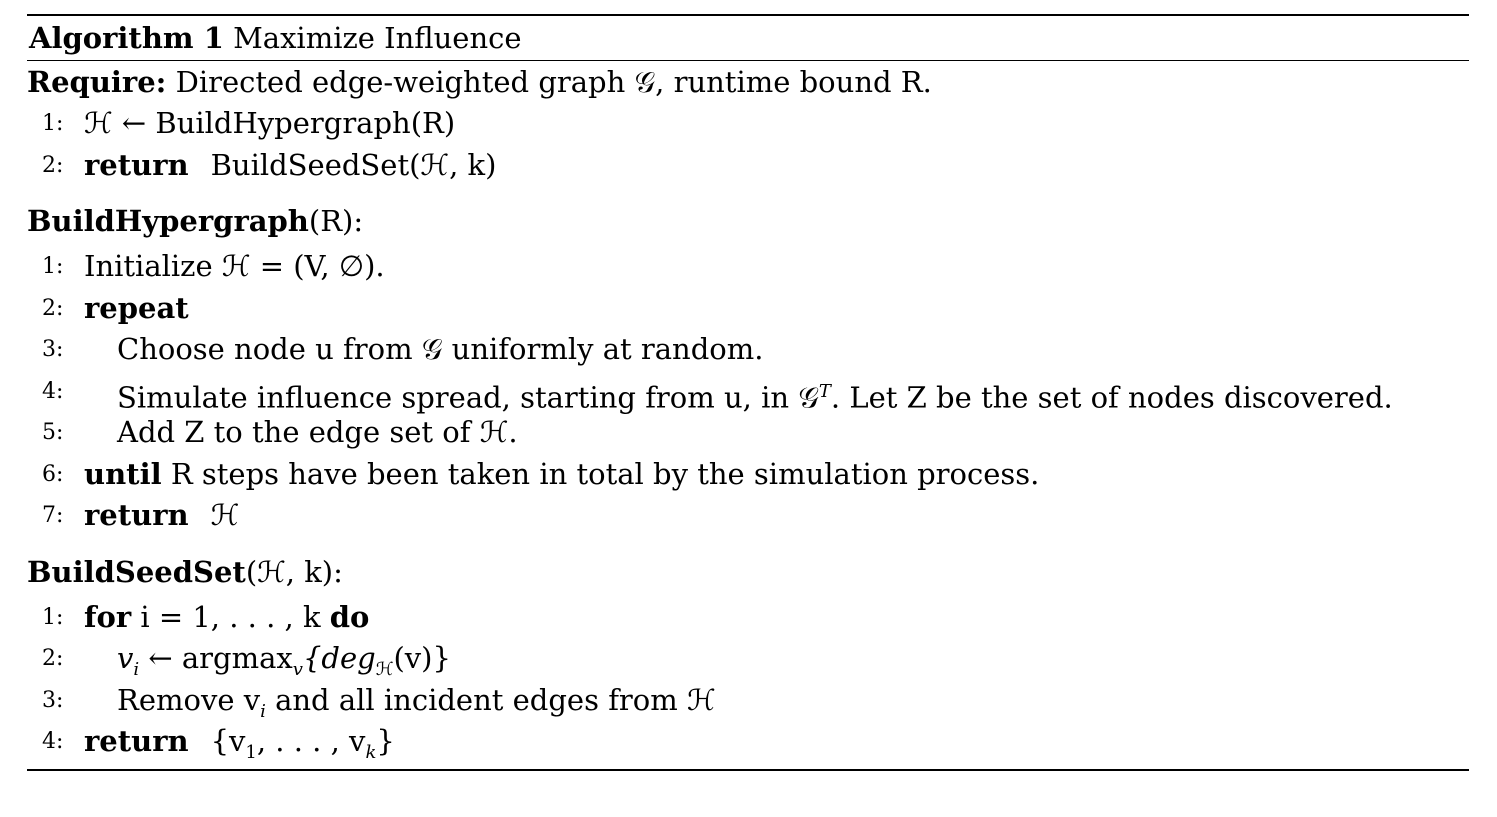 This screenshot has width=1497, height=817. I want to click on var-v: v, so click(125, 658).